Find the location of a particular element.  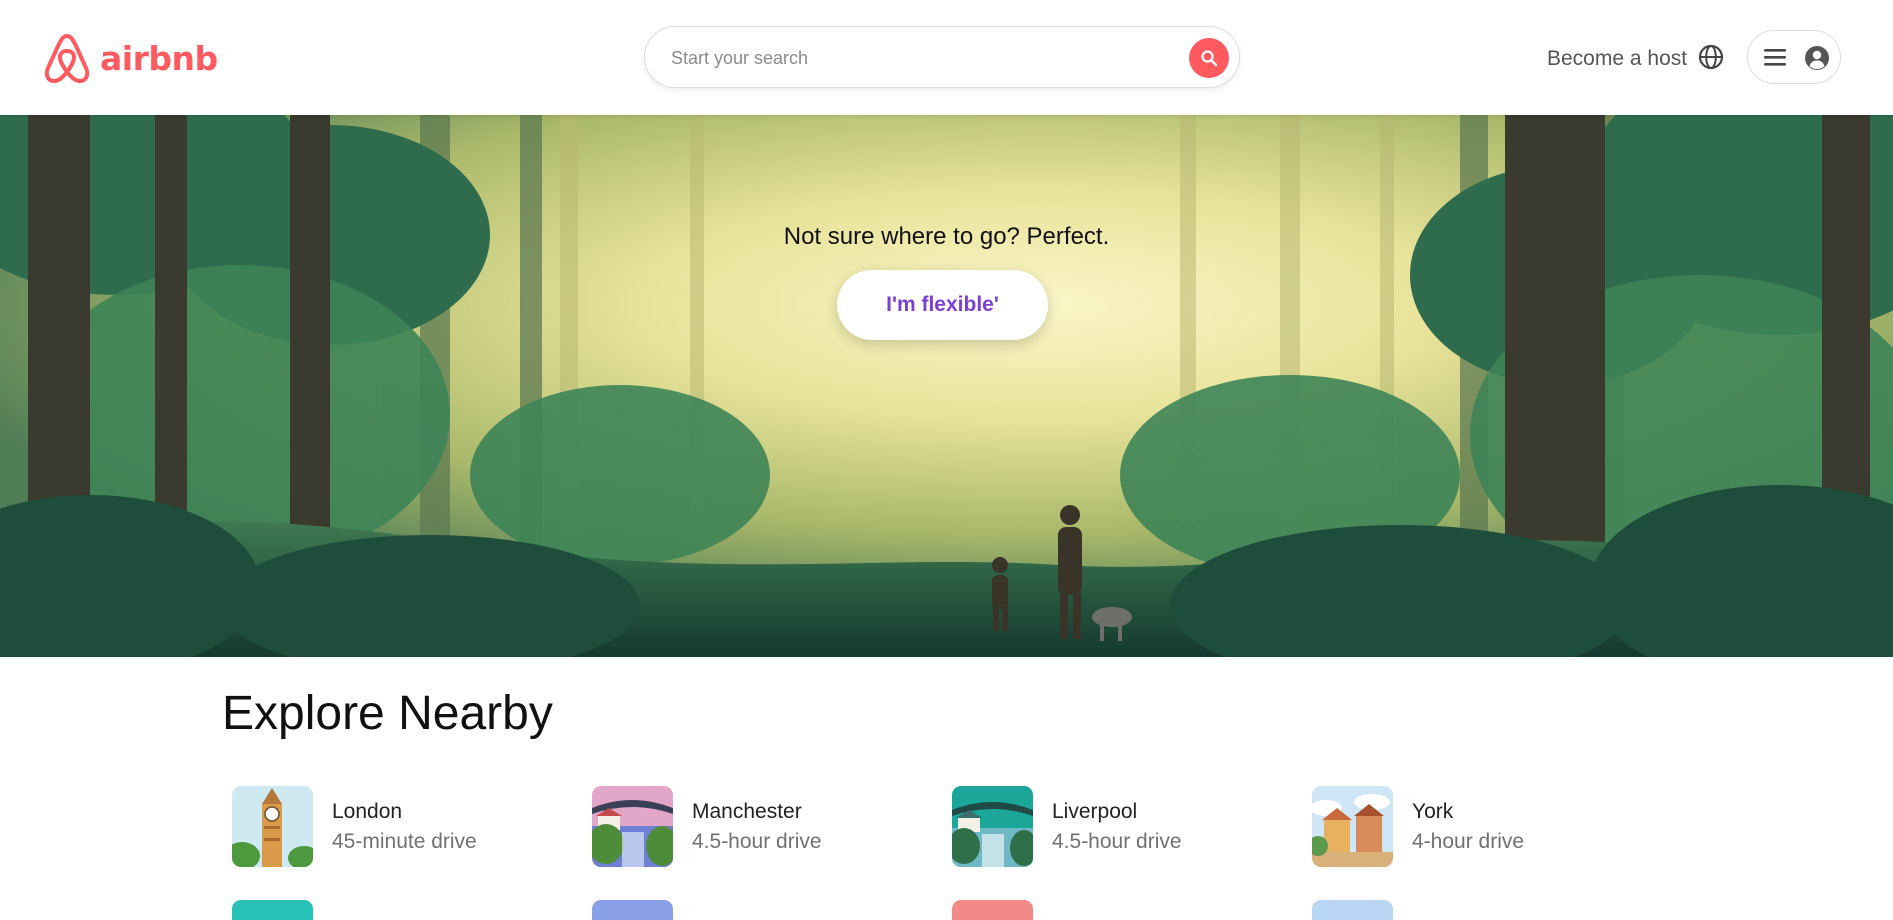

airbnb-logo: airbnb is located at coordinates (130, 58).